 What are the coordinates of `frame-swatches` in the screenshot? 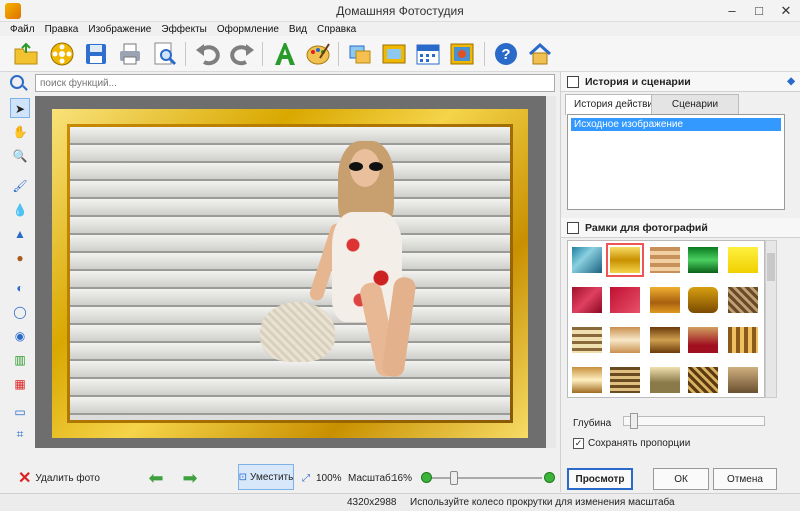 It's located at (666, 319).